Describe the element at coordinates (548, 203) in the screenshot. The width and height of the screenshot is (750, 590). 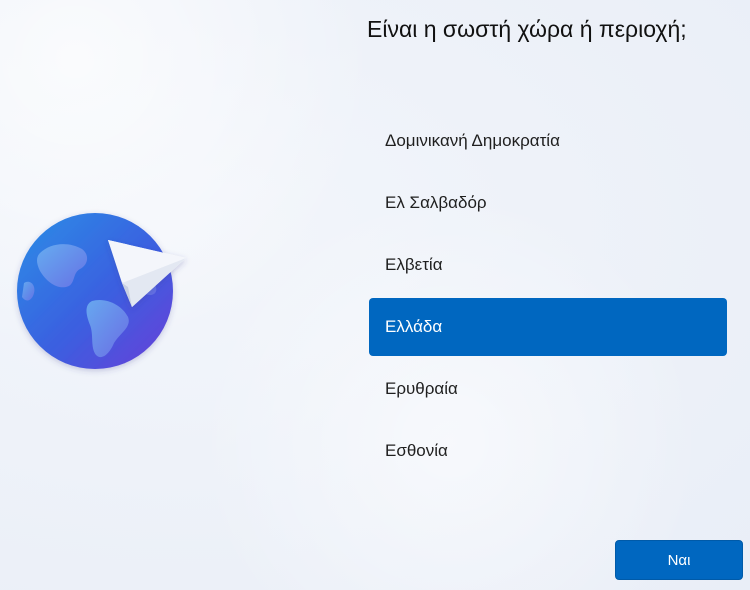
I see `country-item-el-salvador: Ελ Σαλβαδόρ` at that location.